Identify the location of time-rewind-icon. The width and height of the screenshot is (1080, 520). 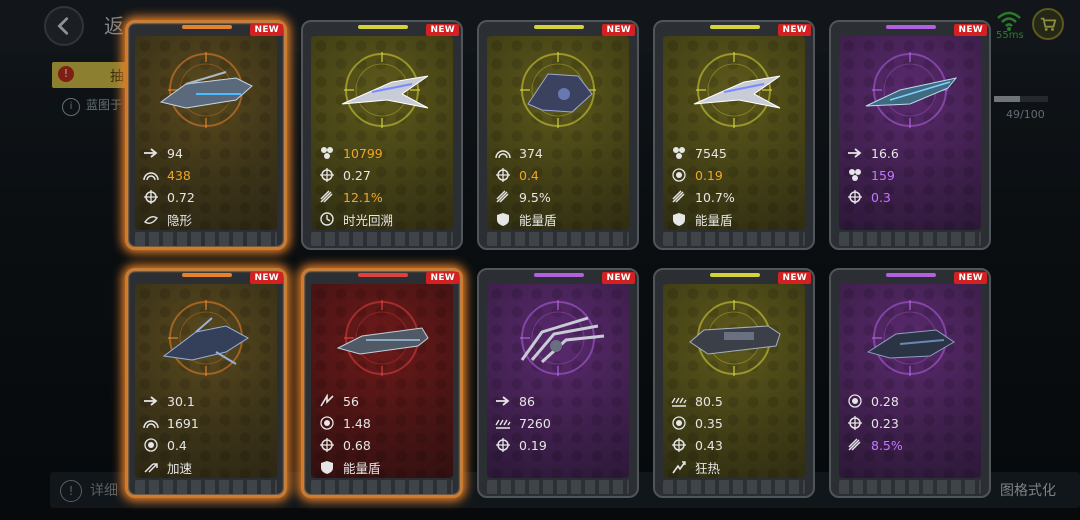
(327, 219).